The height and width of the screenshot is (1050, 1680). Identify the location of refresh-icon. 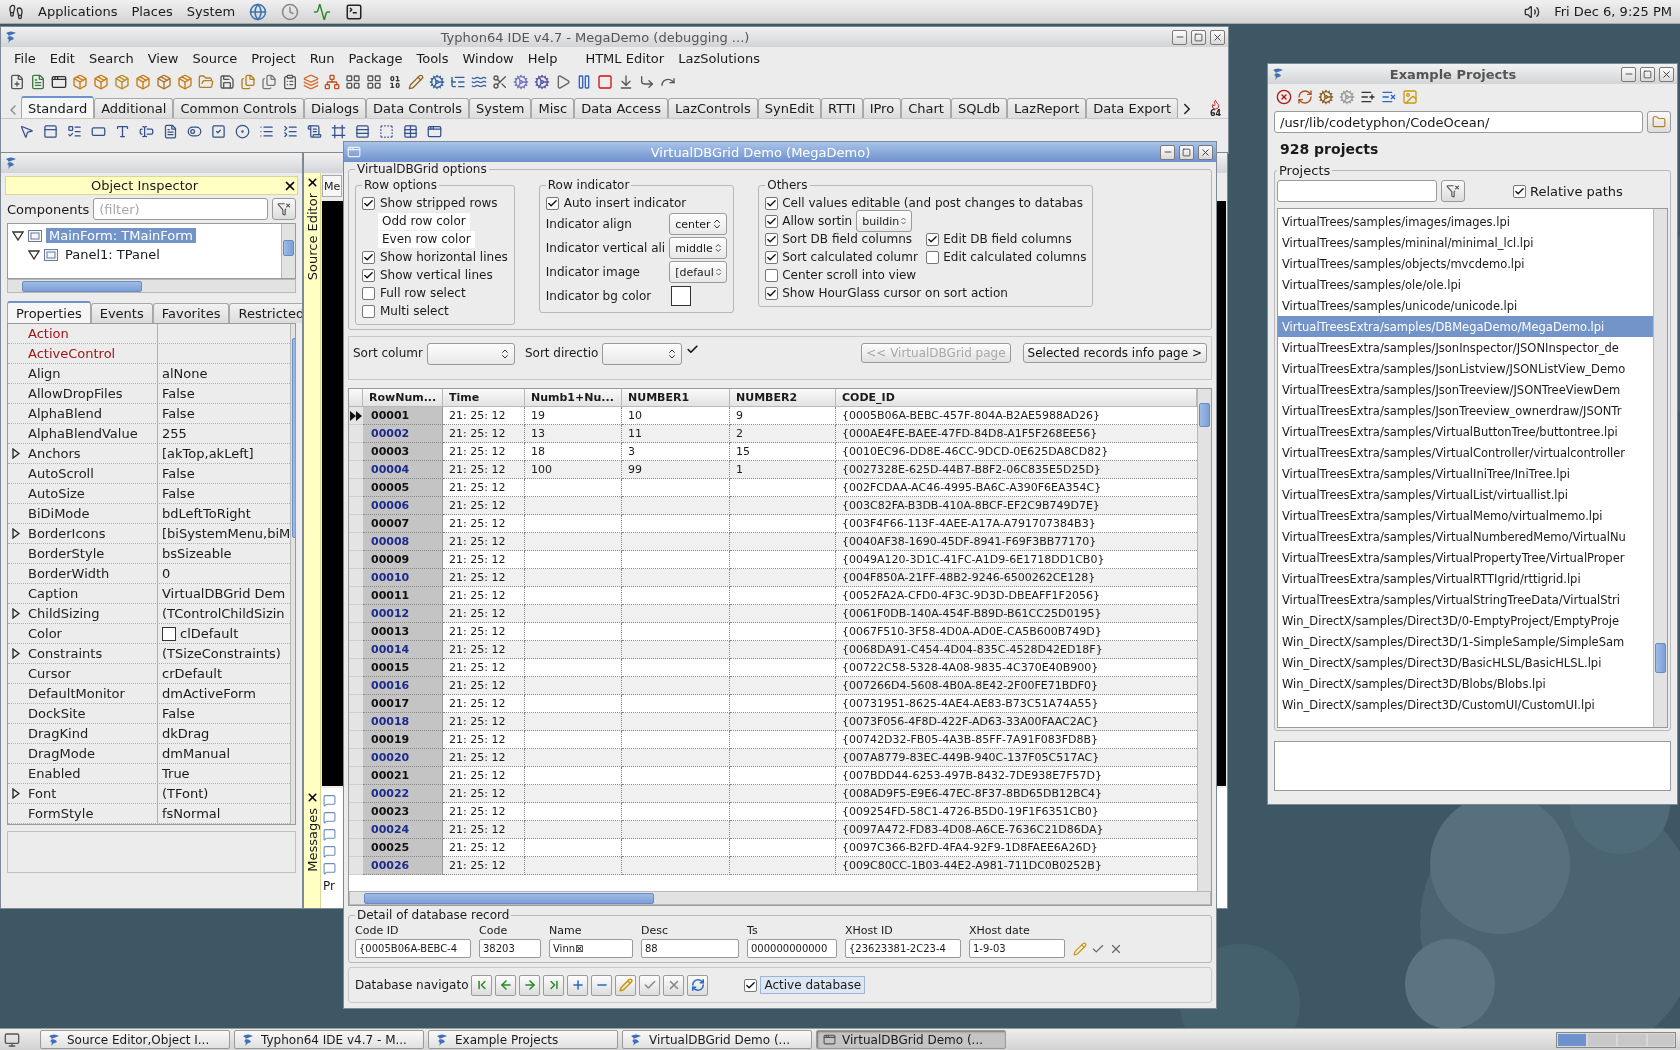
(1305, 96).